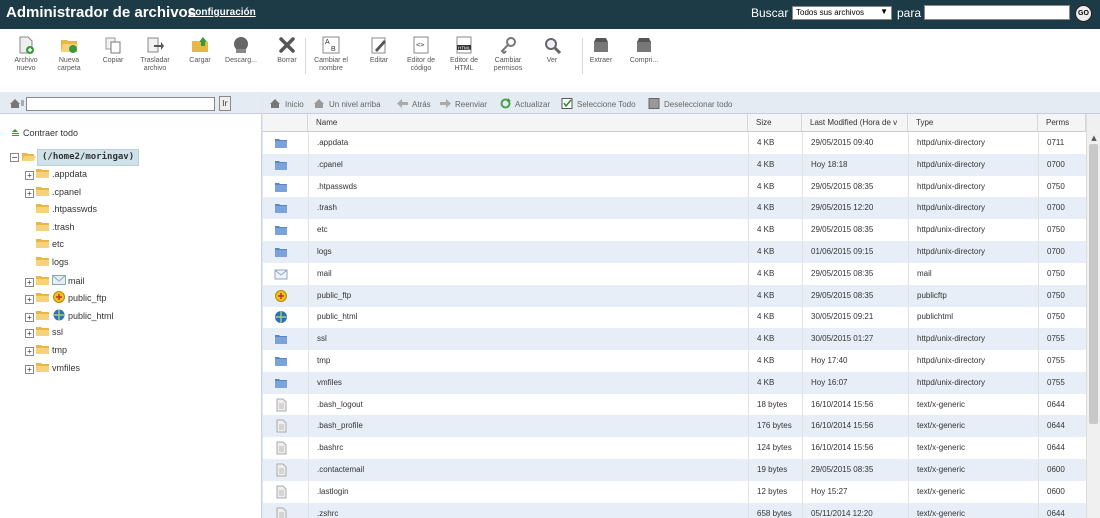 This screenshot has width=1100, height=518. What do you see at coordinates (47, 263) in the screenshot?
I see `tree-item-logs: logs` at bounding box center [47, 263].